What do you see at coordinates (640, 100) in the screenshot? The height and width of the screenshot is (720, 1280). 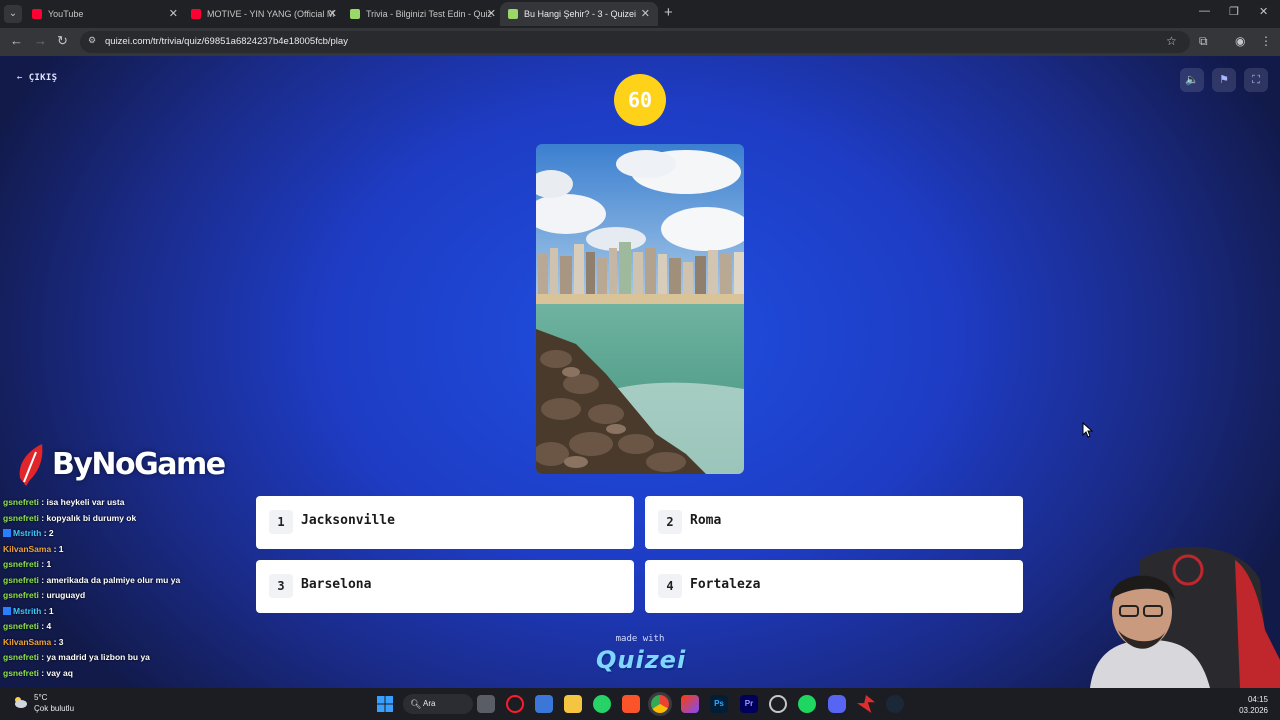 I see `timer-badge: 60` at bounding box center [640, 100].